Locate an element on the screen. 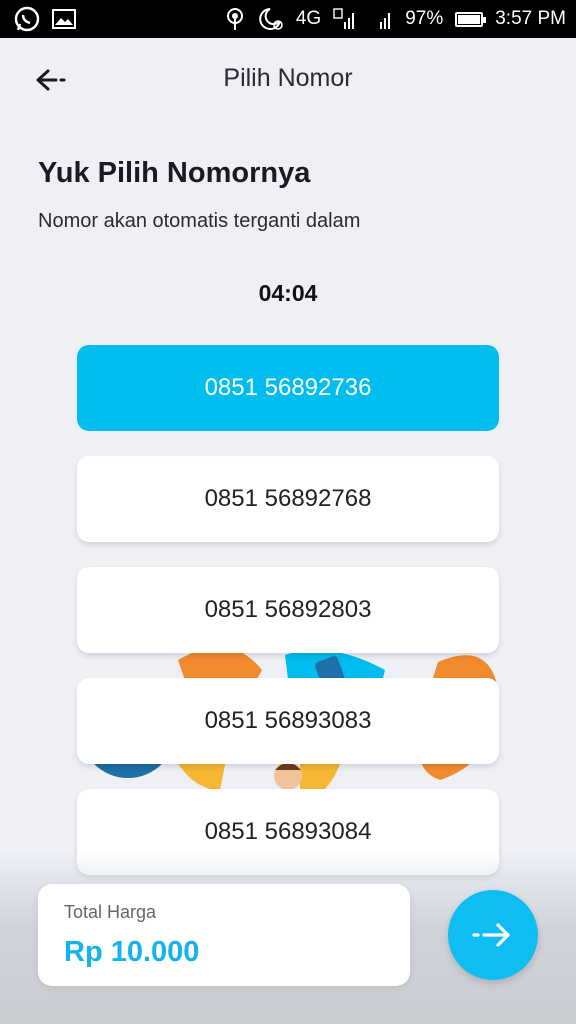 The height and width of the screenshot is (1024, 576). total-price-card: Total Harga Rp 10.000 is located at coordinates (224, 935).